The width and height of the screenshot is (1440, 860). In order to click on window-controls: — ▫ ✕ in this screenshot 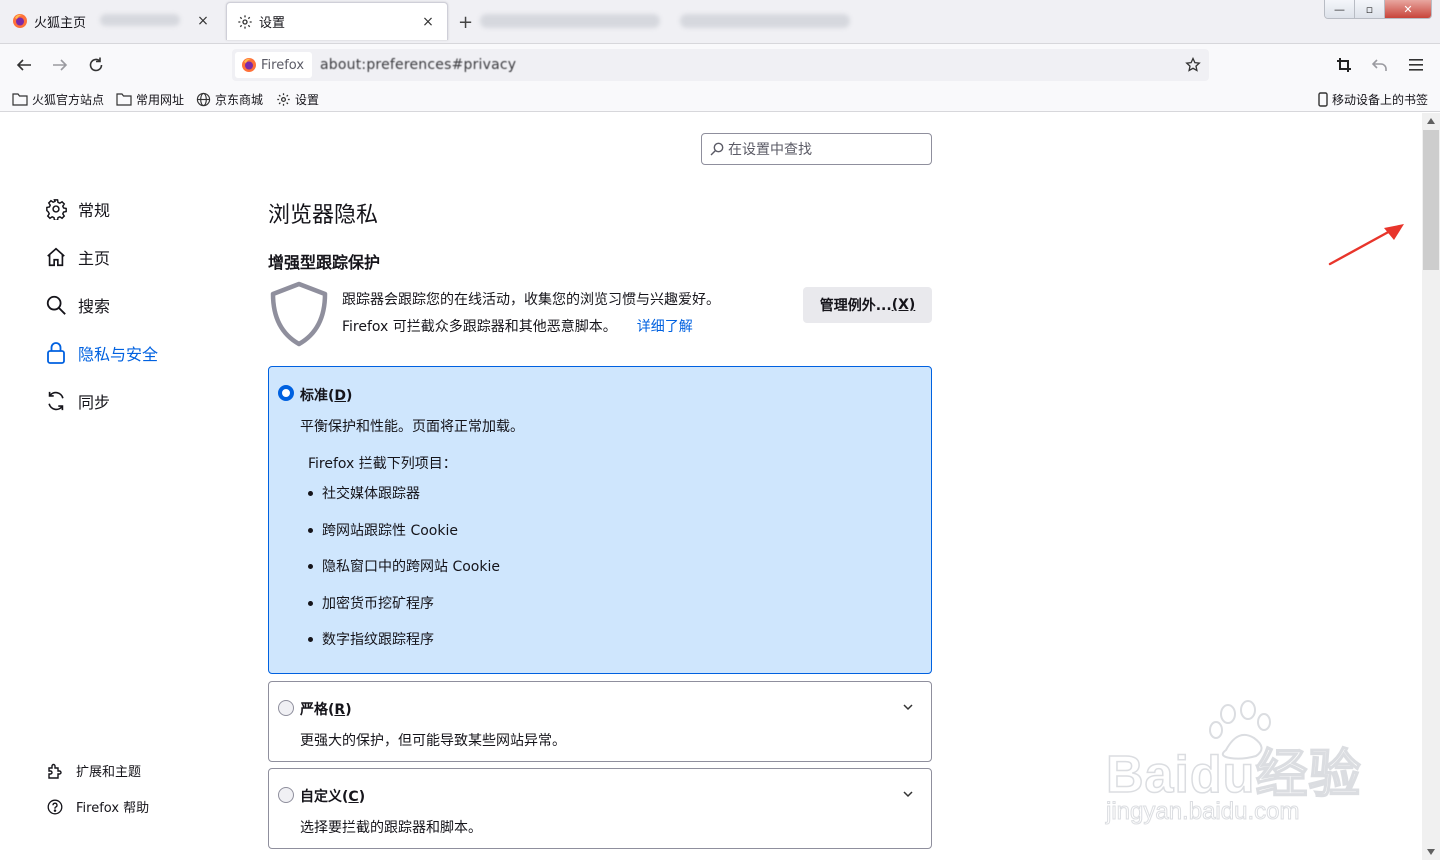, I will do `click(1378, 9)`.